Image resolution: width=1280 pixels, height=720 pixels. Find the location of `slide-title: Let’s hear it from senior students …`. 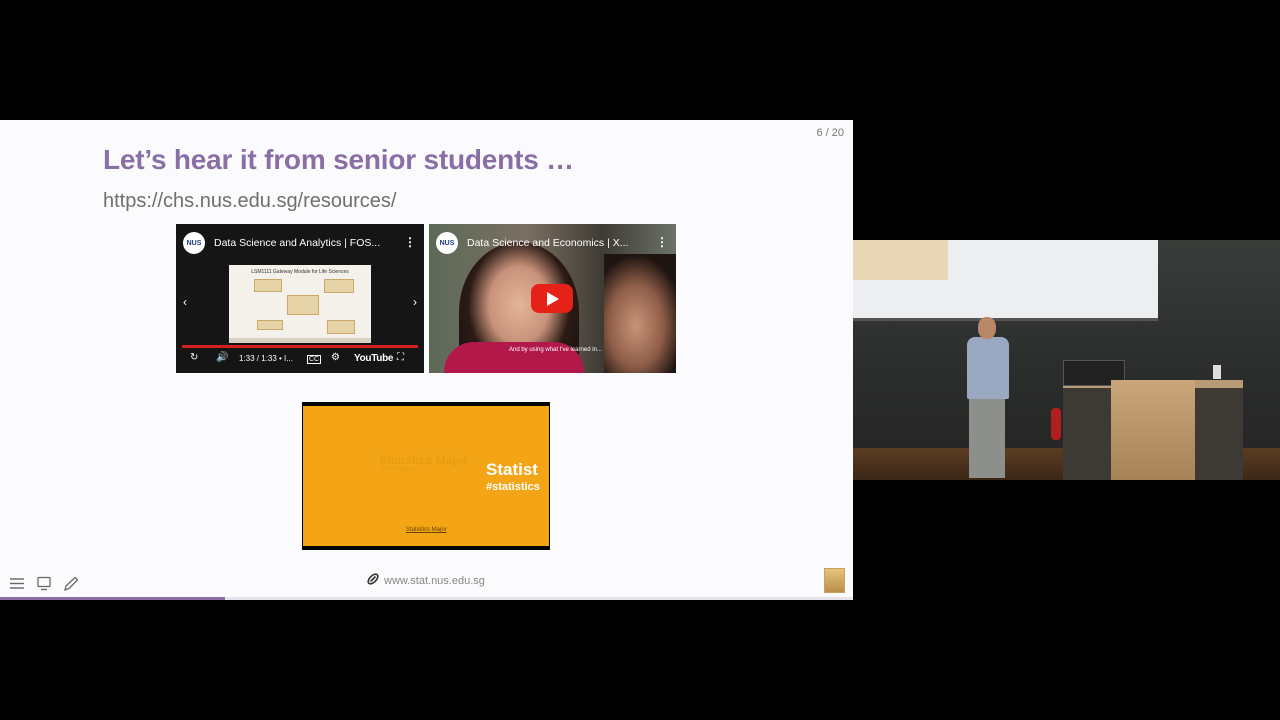

slide-title: Let’s hear it from senior students … is located at coordinates (338, 159).